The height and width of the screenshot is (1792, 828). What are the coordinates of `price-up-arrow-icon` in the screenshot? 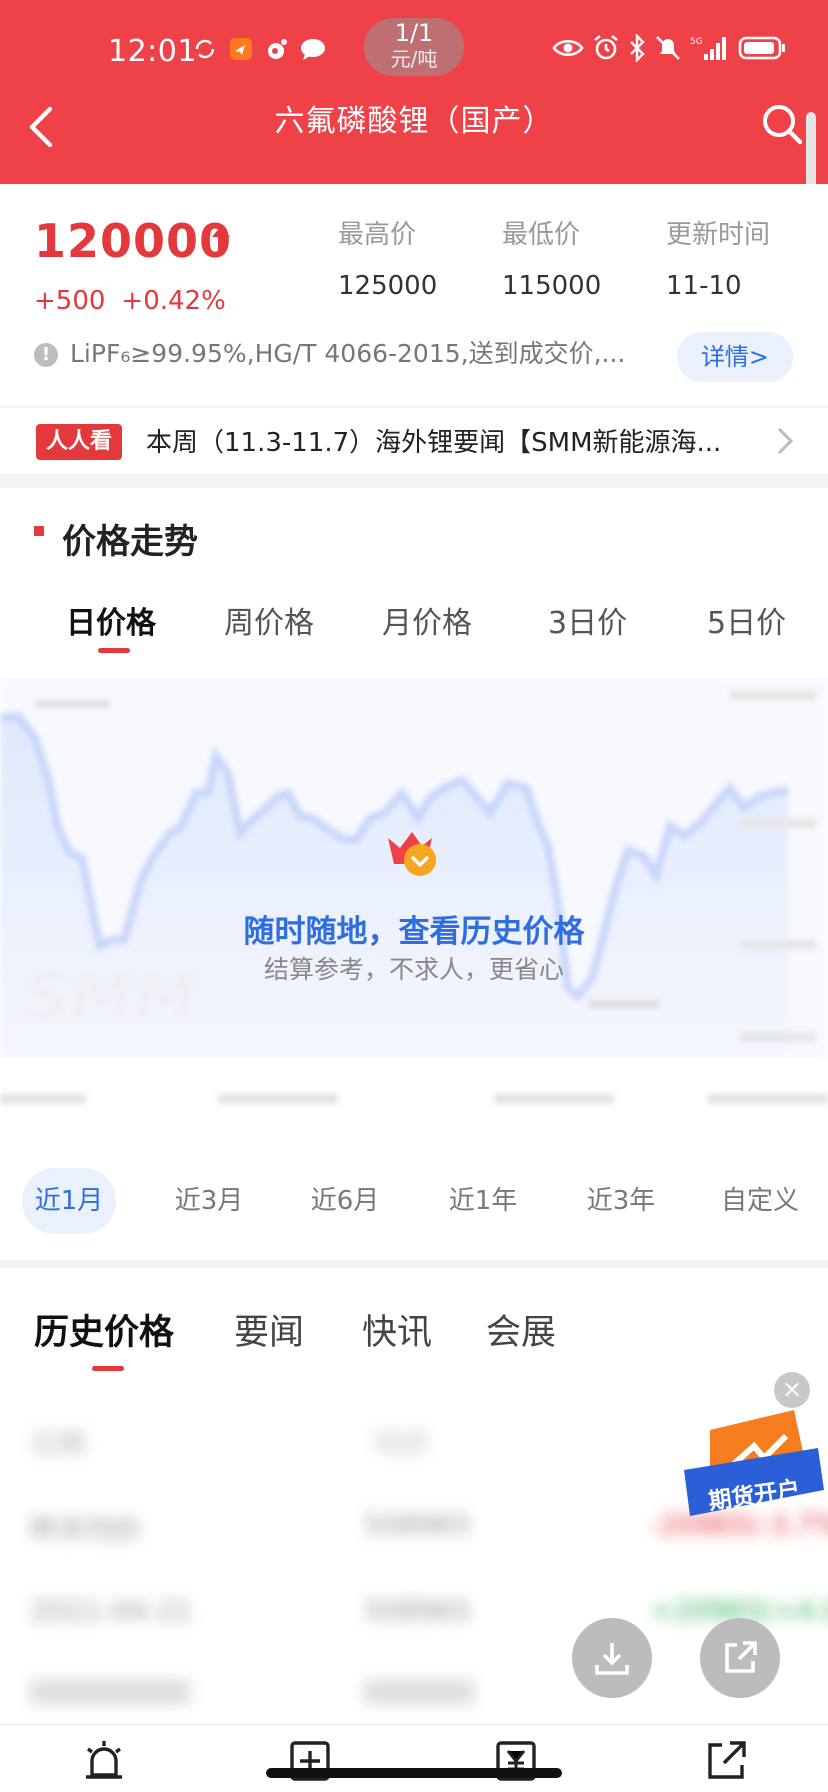 It's located at (221, 238).